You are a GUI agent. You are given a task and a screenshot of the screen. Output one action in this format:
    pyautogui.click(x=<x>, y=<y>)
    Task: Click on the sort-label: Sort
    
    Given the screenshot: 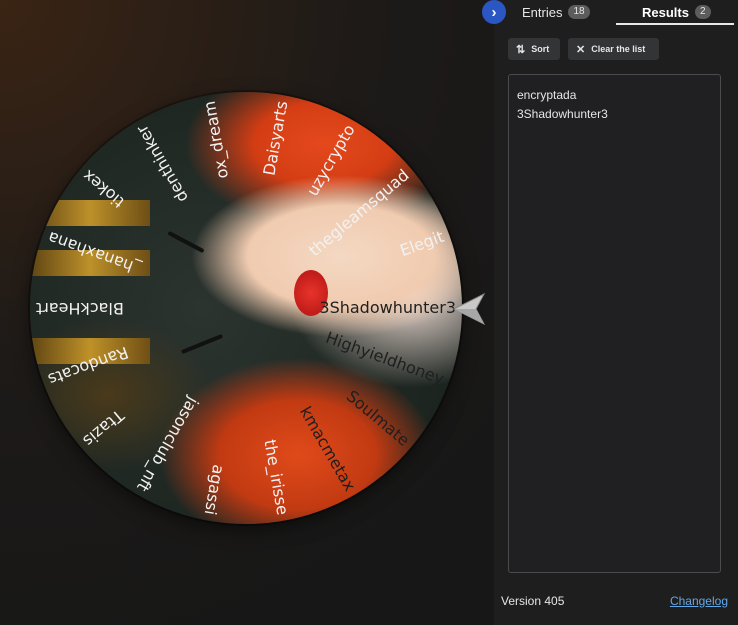 What is the action you would take?
    pyautogui.click(x=540, y=49)
    